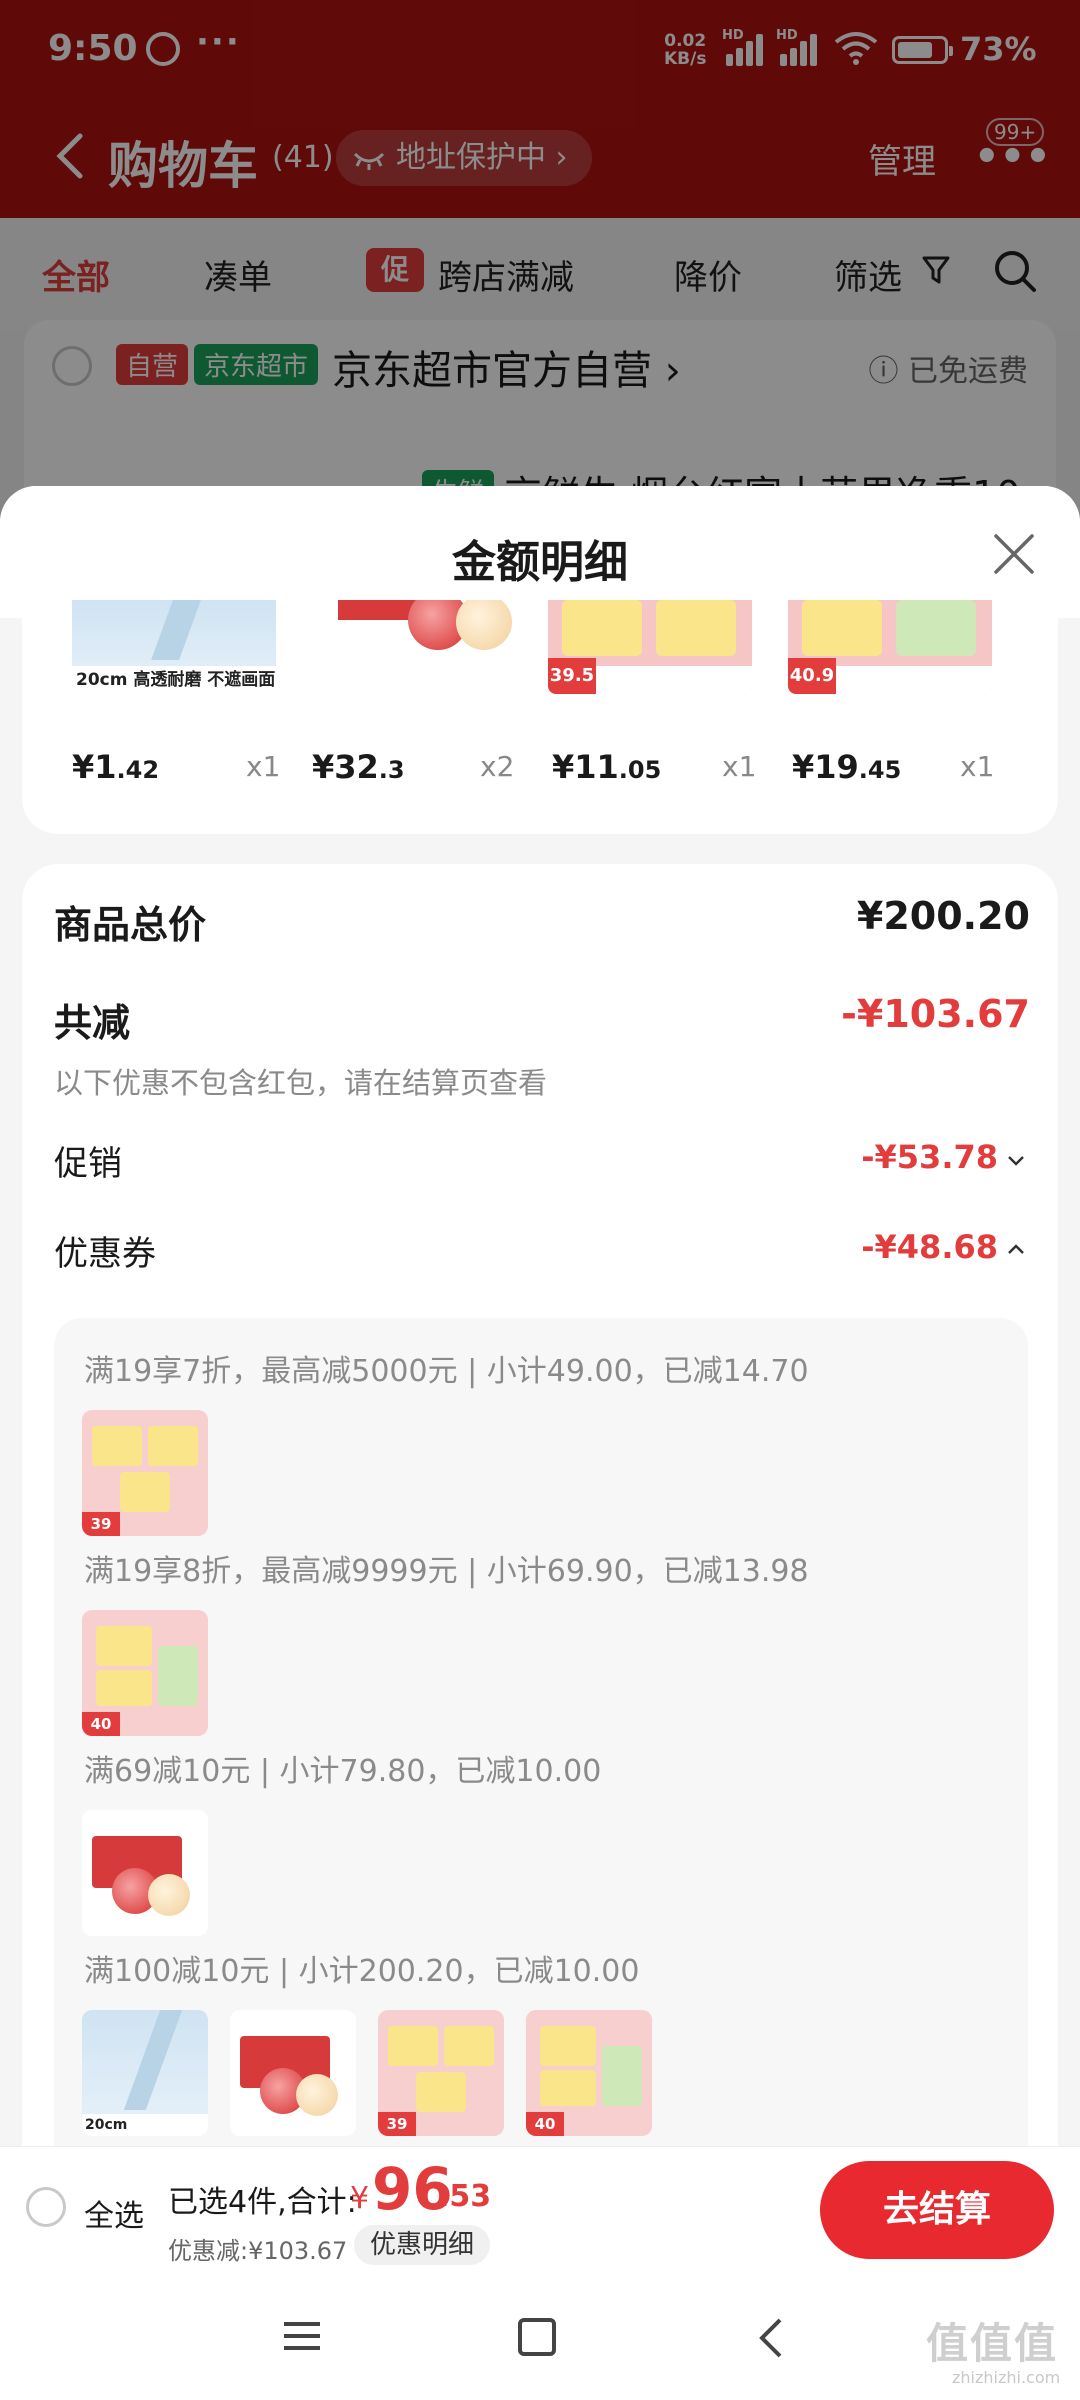  Describe the element at coordinates (114, 2213) in the screenshot. I see `select-all-label: 全选` at that location.